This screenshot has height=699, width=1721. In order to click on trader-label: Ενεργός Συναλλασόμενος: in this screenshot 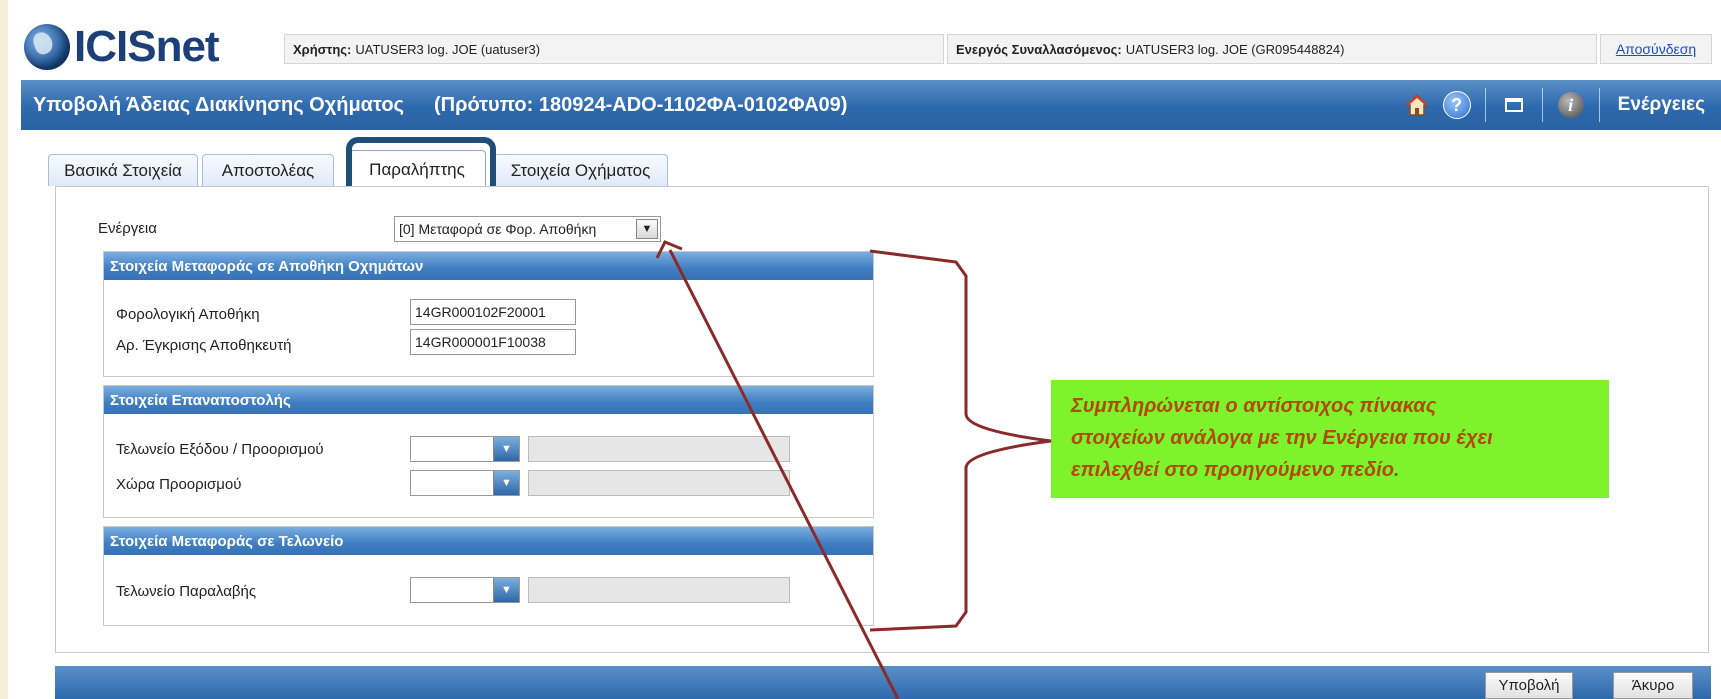, I will do `click(1039, 49)`.